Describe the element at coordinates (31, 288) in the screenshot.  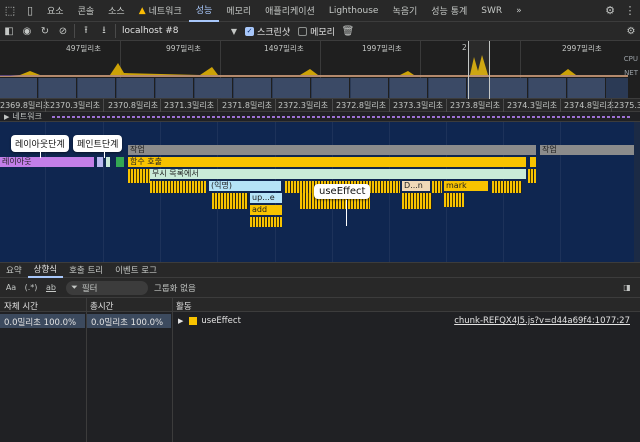
I see `regex-button: (.*)` at that location.